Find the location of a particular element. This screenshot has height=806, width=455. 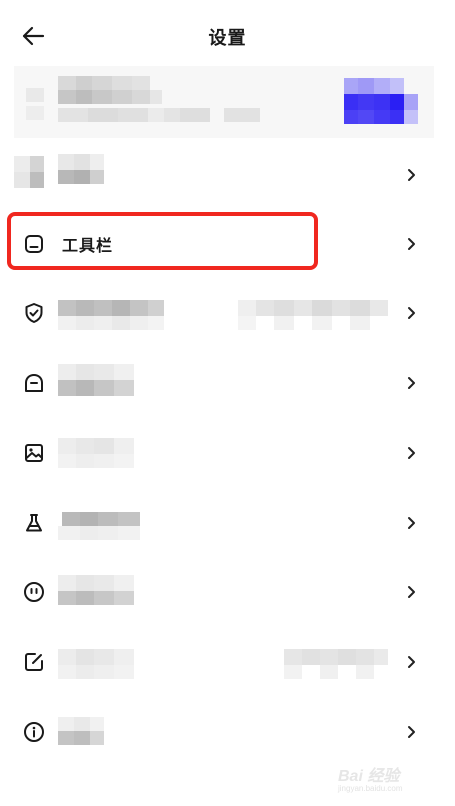

account-subtitle-blurred is located at coordinates (178, 116).